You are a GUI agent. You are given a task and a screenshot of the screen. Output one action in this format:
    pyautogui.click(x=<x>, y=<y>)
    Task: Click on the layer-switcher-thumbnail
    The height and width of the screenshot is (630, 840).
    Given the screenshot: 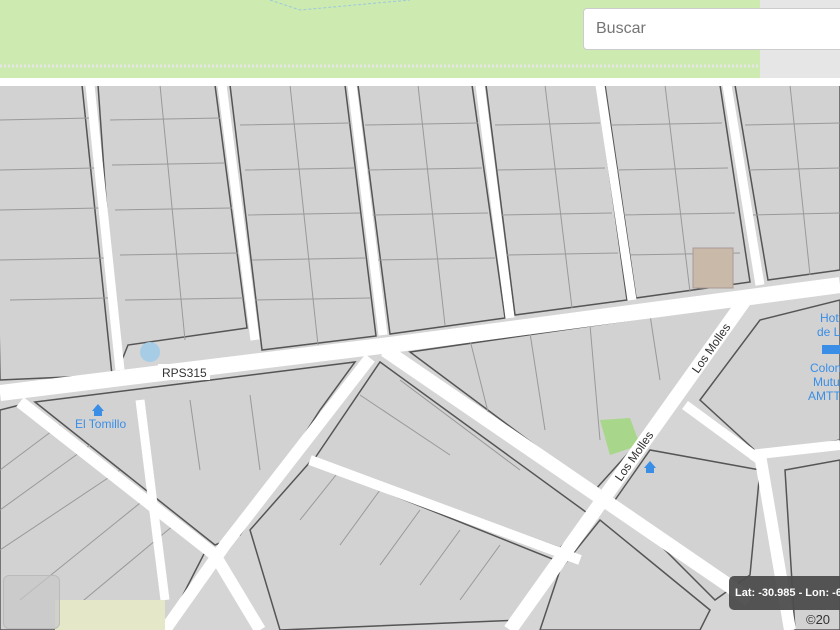 What is the action you would take?
    pyautogui.click(x=31, y=602)
    